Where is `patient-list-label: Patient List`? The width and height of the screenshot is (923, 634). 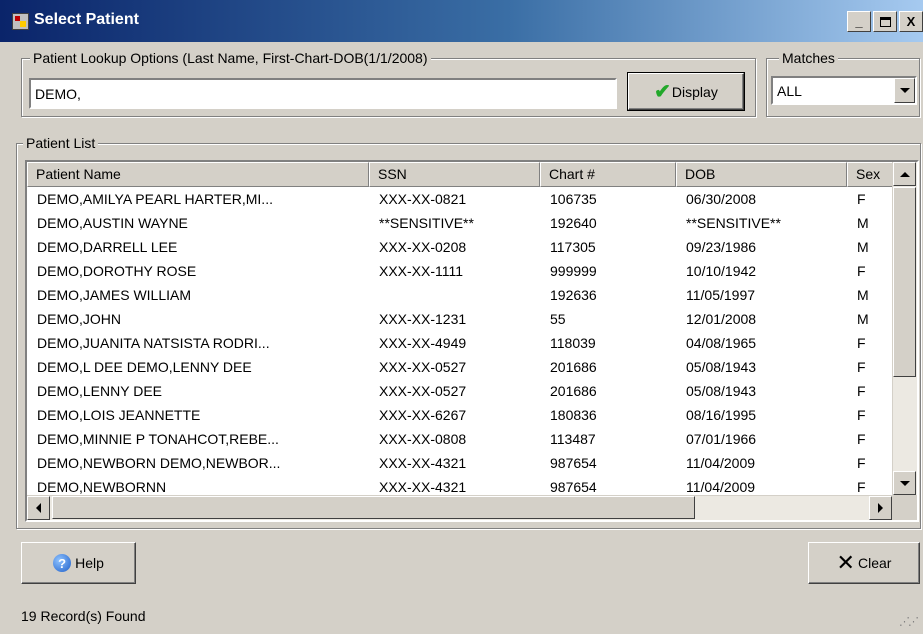
patient-list-label: Patient List is located at coordinates (61, 143).